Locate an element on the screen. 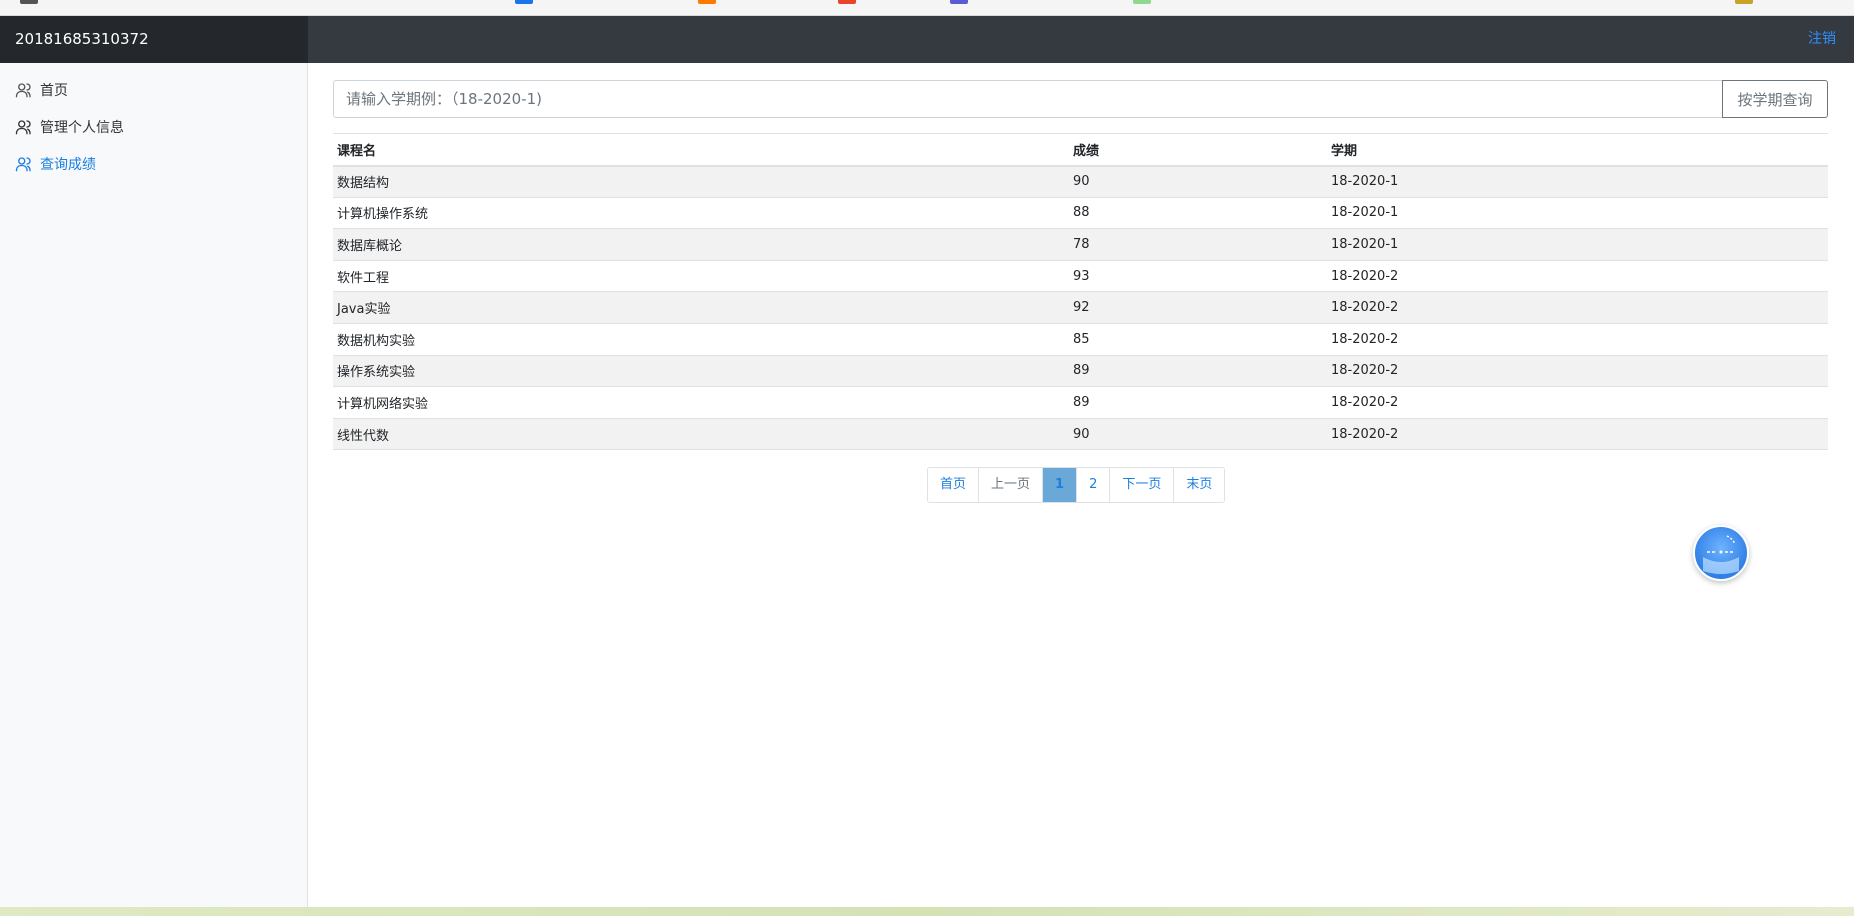 This screenshot has height=916, width=1854. course-cell: 计算机操作系统 is located at coordinates (701, 213).